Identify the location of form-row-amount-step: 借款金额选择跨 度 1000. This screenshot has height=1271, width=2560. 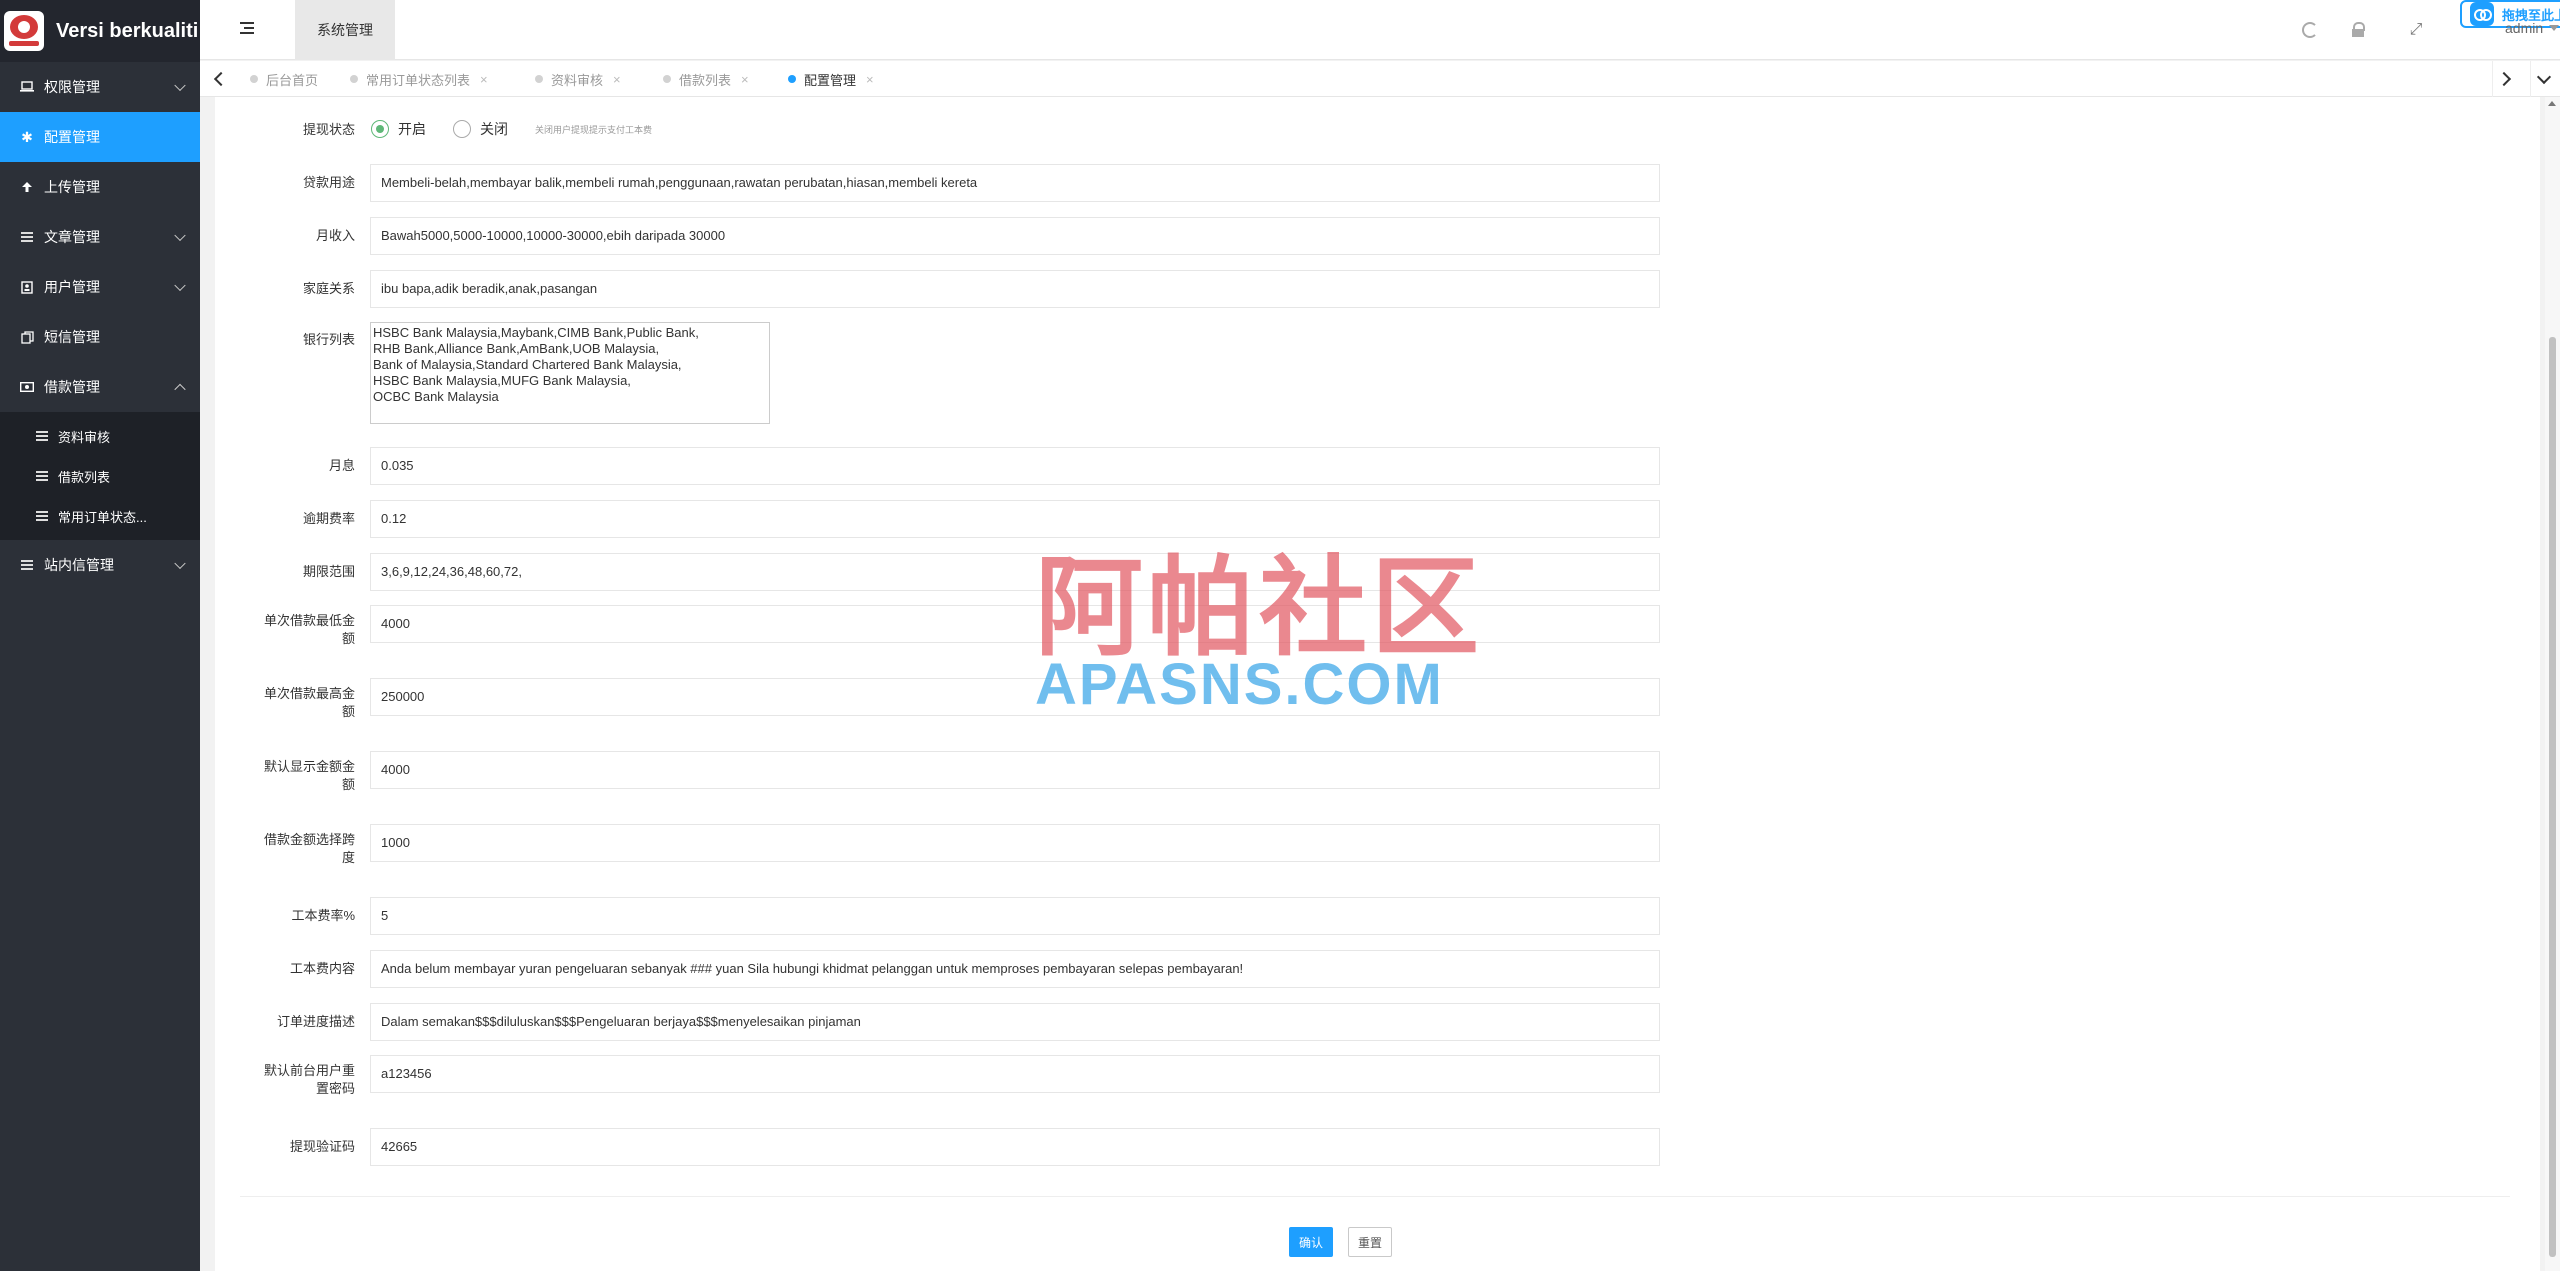
(1377, 844).